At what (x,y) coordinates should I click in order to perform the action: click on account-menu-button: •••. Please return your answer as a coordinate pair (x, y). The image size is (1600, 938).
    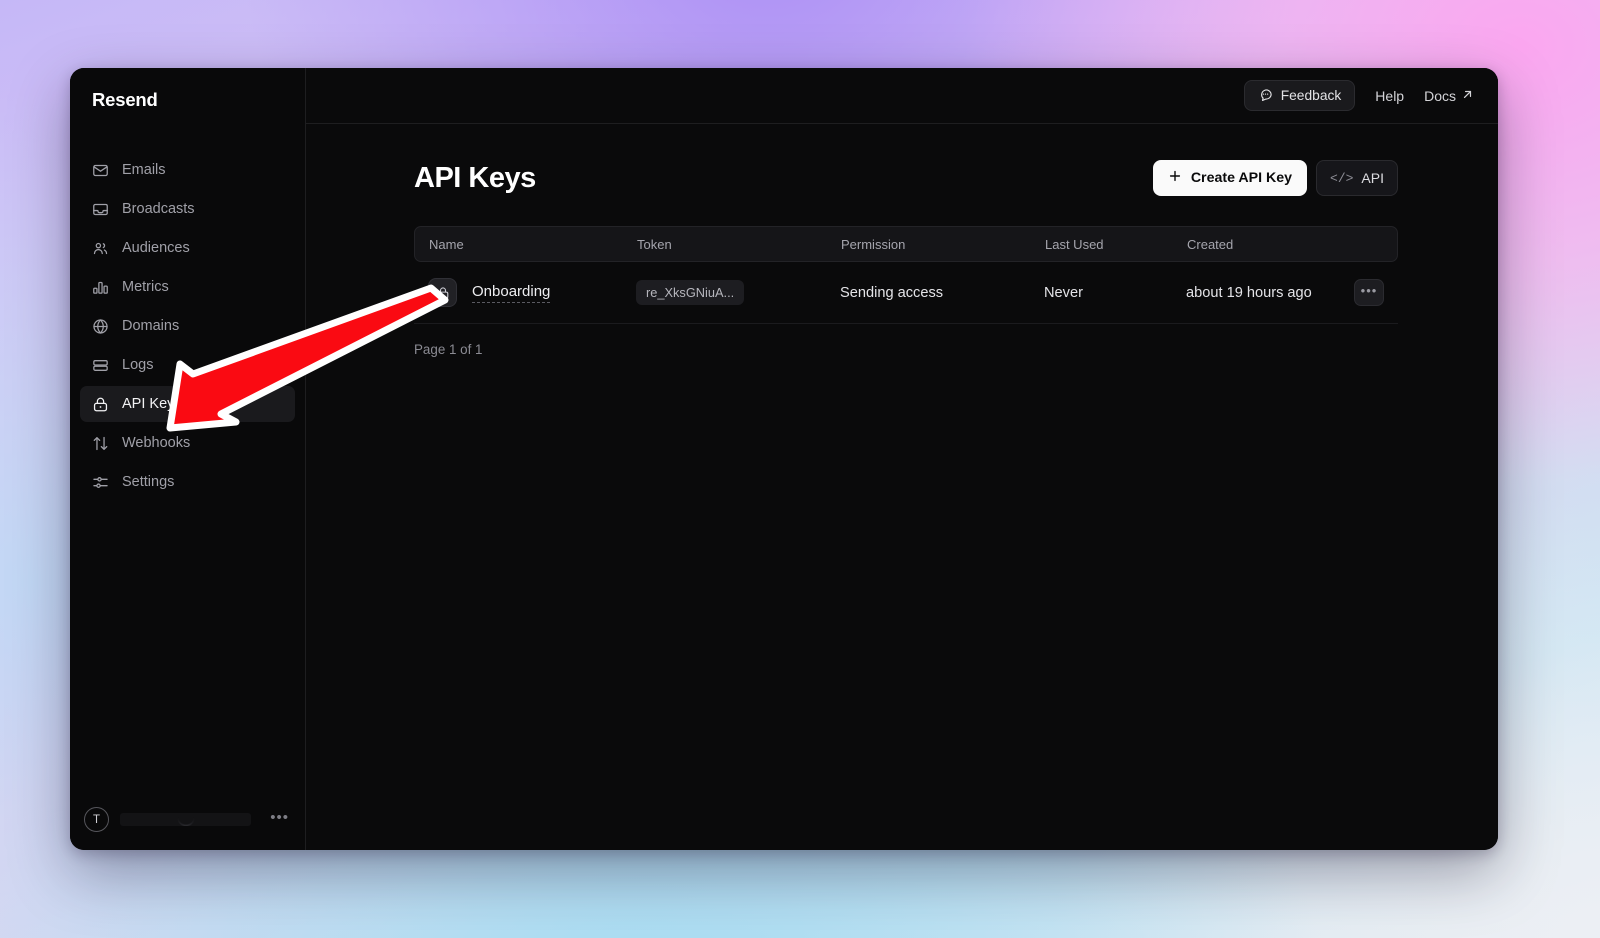
    Looking at the image, I should click on (279, 819).